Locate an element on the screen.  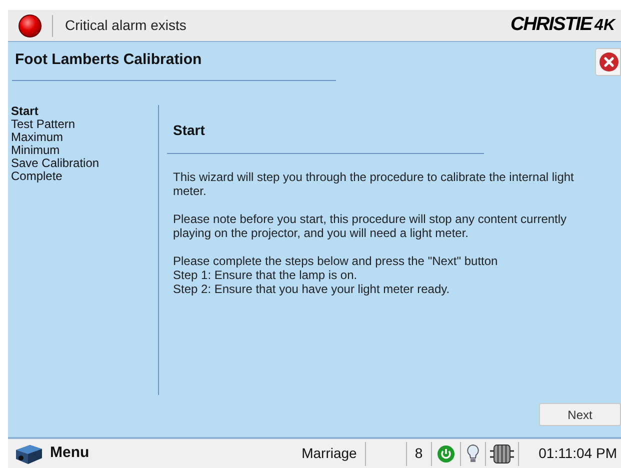
power-icon is located at coordinates (445, 453).